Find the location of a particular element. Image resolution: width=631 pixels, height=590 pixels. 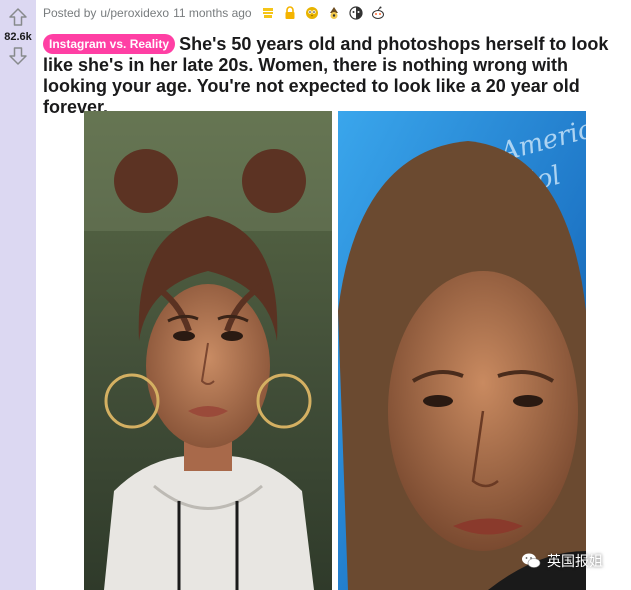

wizard-award-icon is located at coordinates (334, 13).